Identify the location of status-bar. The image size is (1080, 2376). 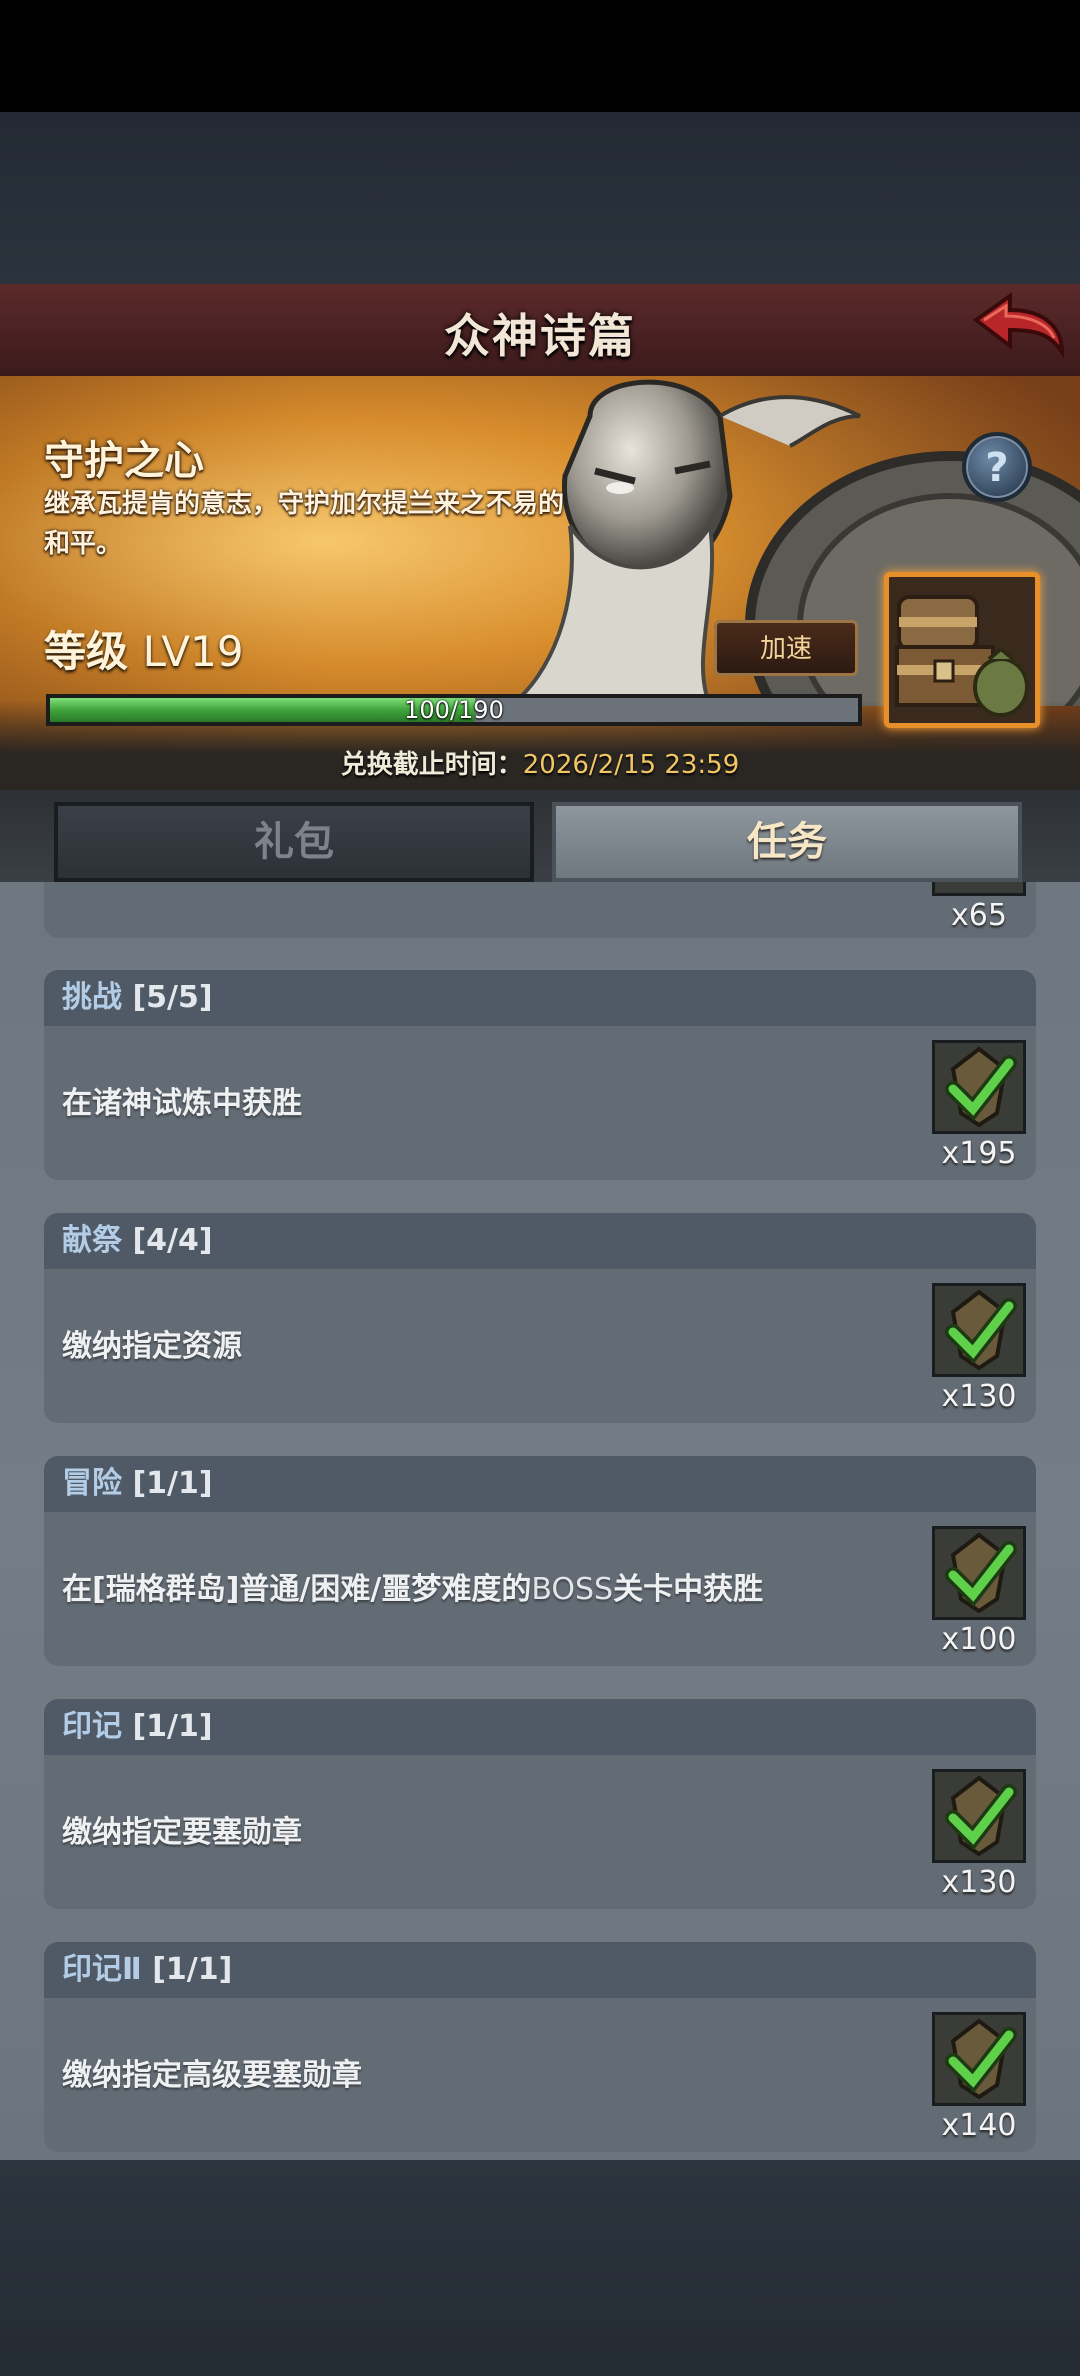
(540, 56).